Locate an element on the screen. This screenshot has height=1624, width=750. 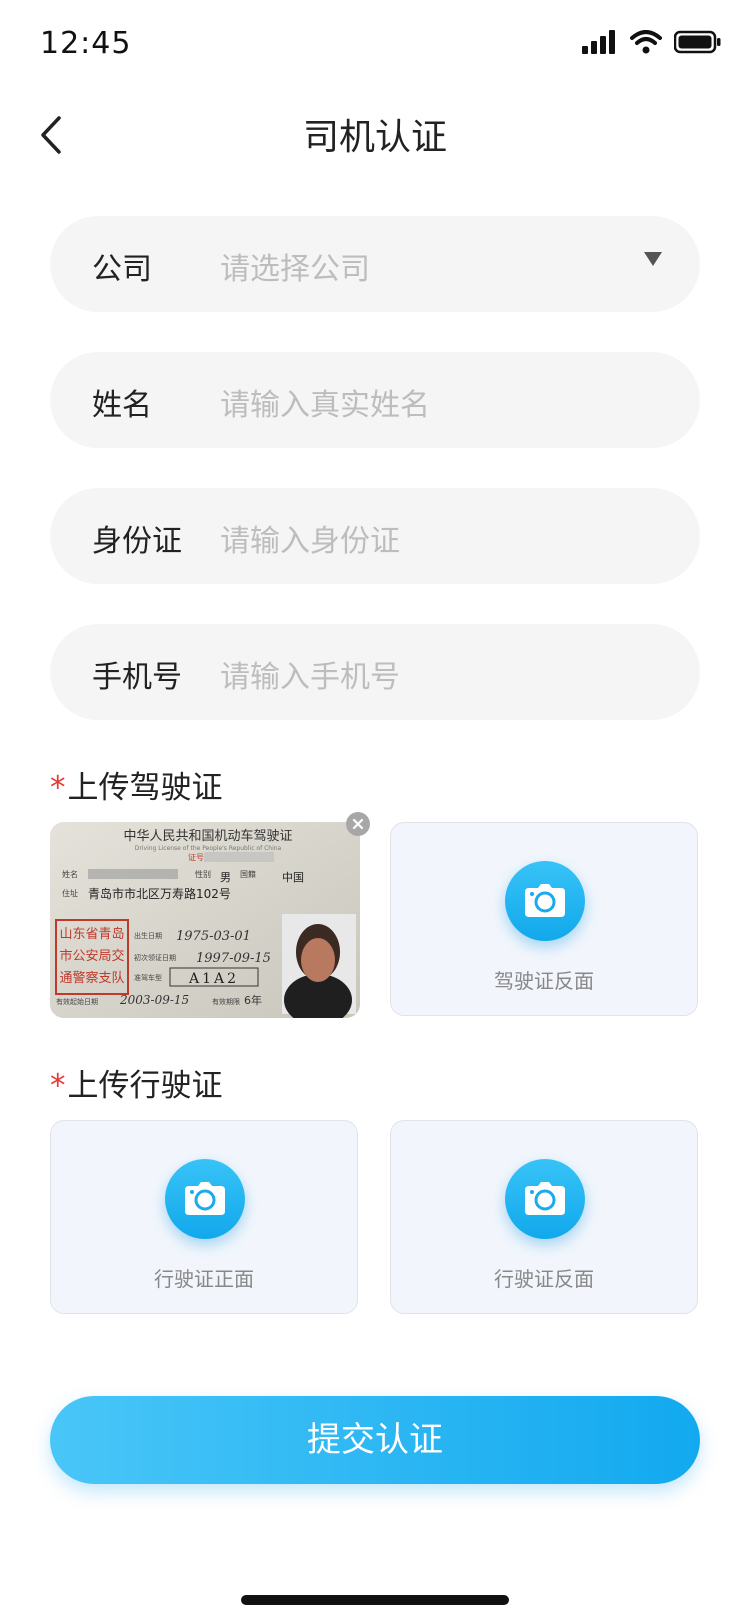
license-term-label: 有效期限 is located at coordinates (226, 1001).